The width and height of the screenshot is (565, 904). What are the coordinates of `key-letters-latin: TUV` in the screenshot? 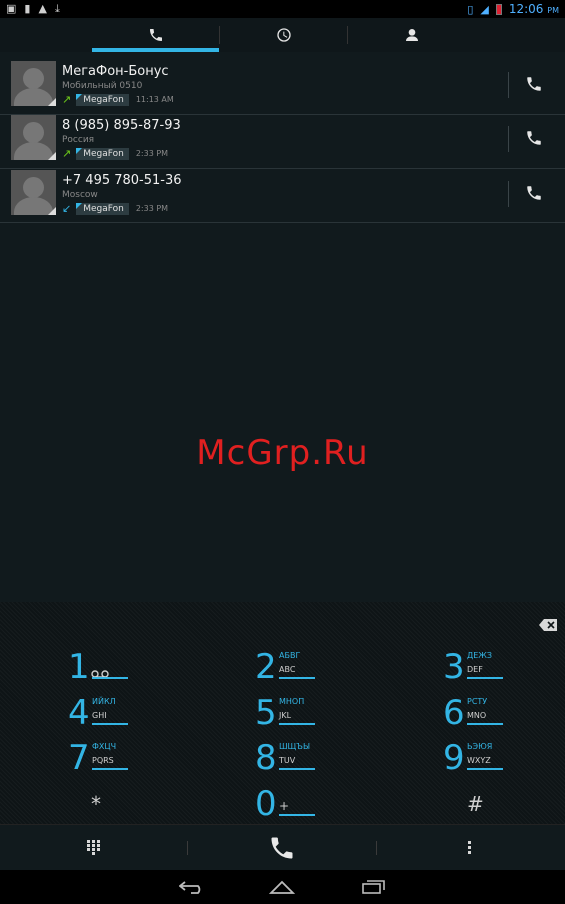 It's located at (287, 760).